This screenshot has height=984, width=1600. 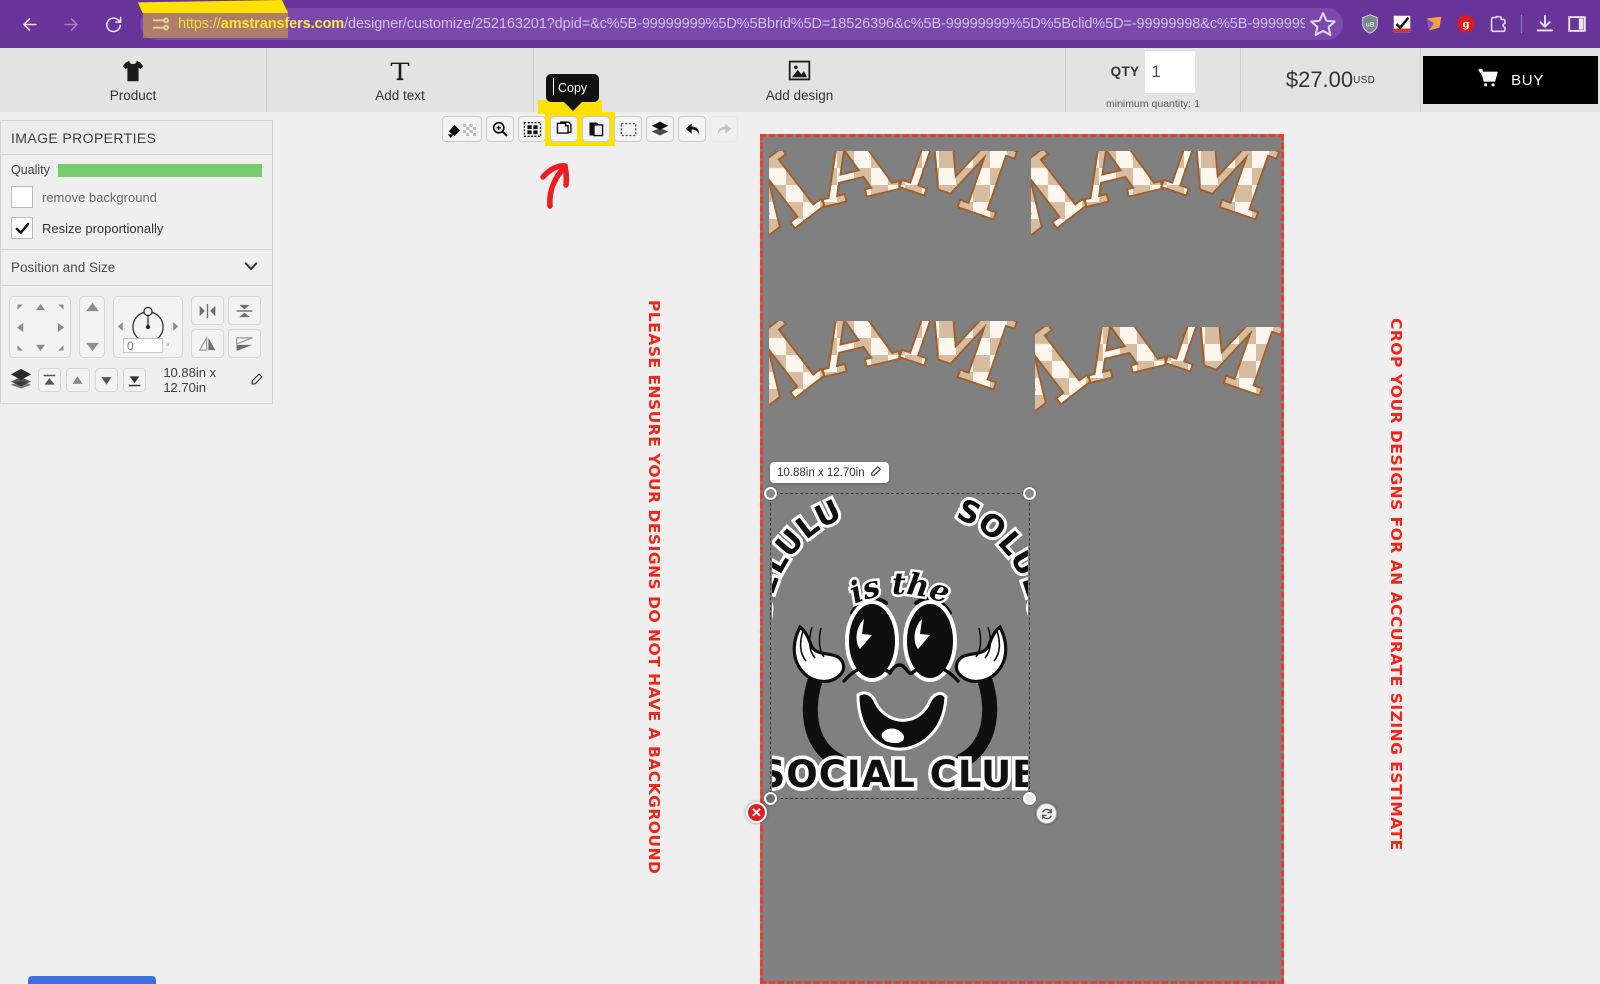 What do you see at coordinates (190, 380) in the screenshot?
I see `dimensions-value: 10.88in x 12.70in` at bounding box center [190, 380].